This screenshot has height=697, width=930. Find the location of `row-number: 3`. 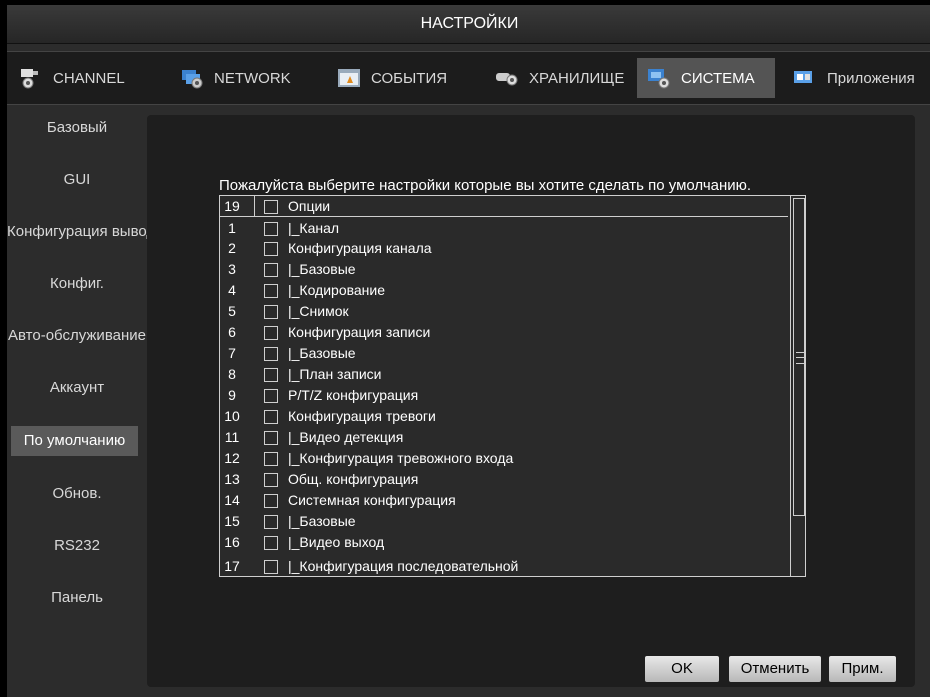

row-number: 3 is located at coordinates (232, 269).